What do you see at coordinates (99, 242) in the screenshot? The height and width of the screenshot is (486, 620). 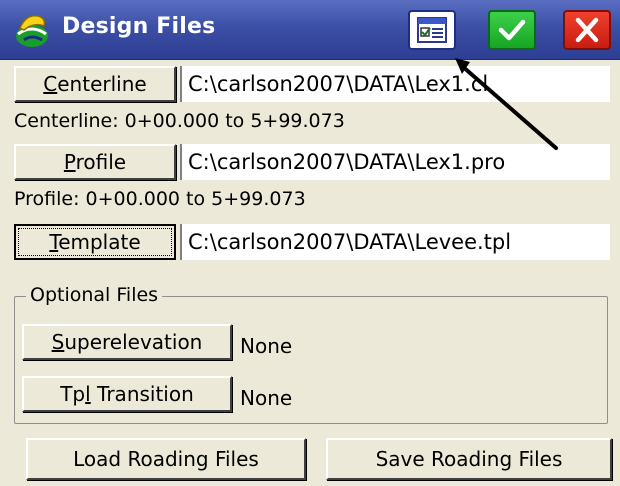 I see `template-button-label: emplate` at bounding box center [99, 242].